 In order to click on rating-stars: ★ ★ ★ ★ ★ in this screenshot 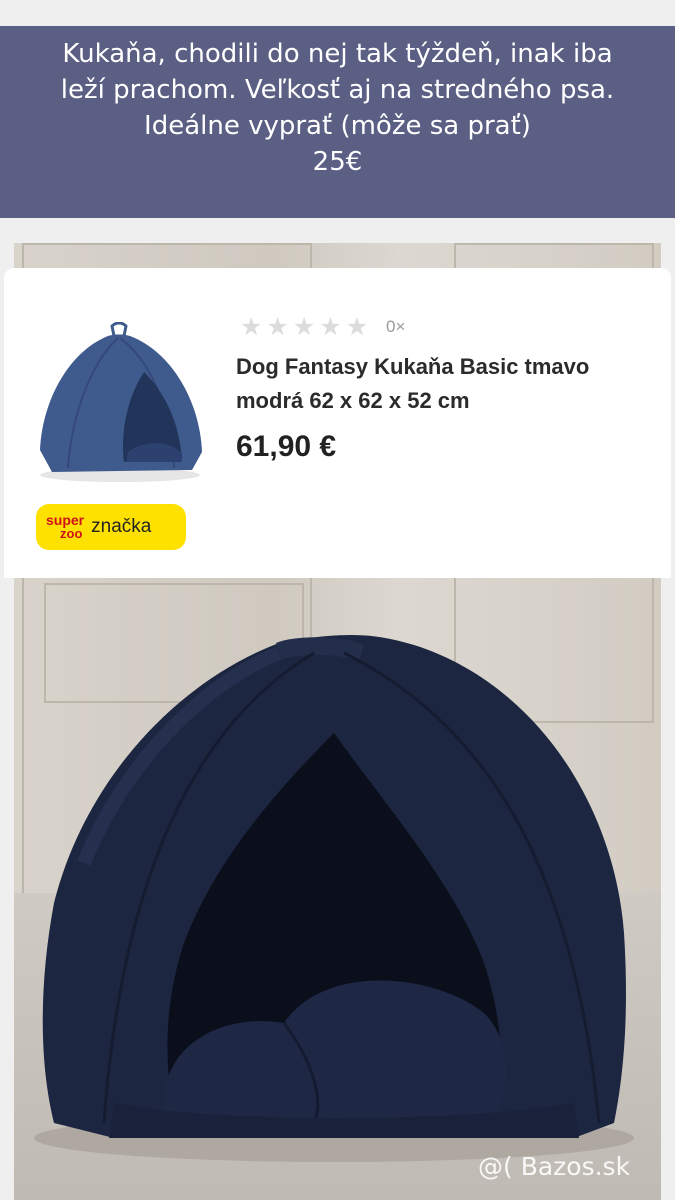, I will do `click(304, 326)`.